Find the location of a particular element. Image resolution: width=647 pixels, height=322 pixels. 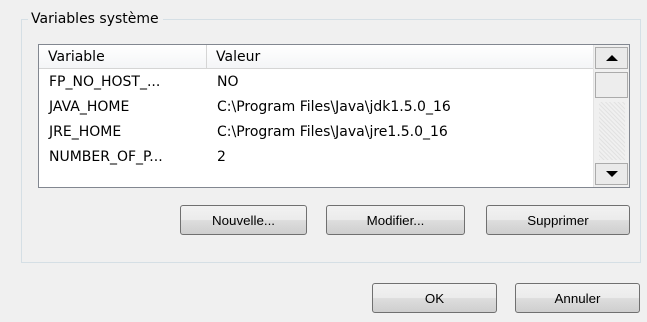

row-variable-name: JAVA_HOME is located at coordinates (89, 107).